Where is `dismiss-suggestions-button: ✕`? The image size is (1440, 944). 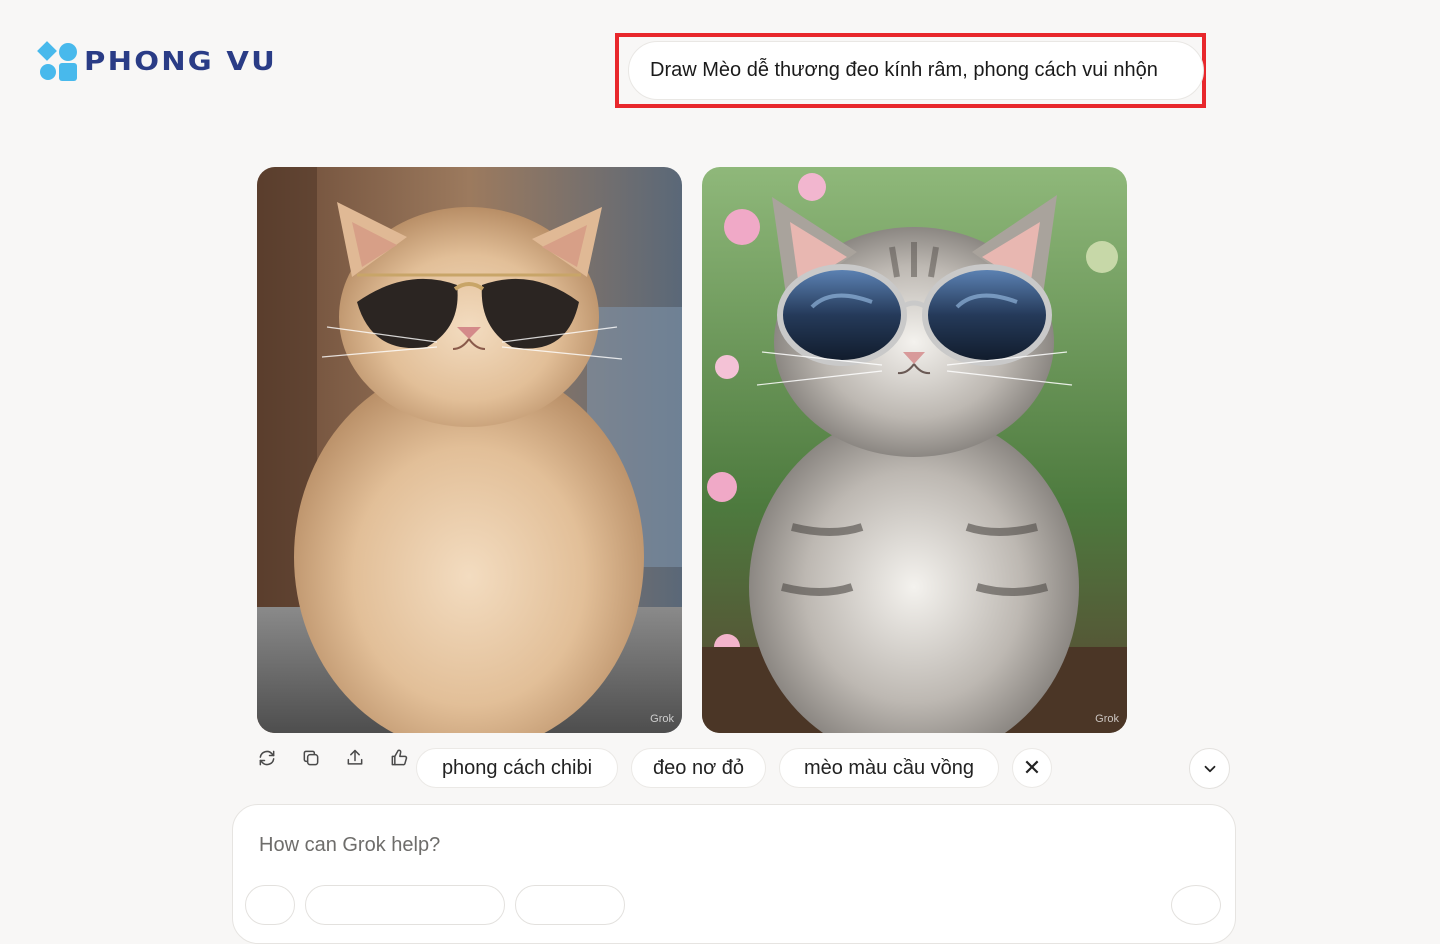 dismiss-suggestions-button: ✕ is located at coordinates (1032, 768).